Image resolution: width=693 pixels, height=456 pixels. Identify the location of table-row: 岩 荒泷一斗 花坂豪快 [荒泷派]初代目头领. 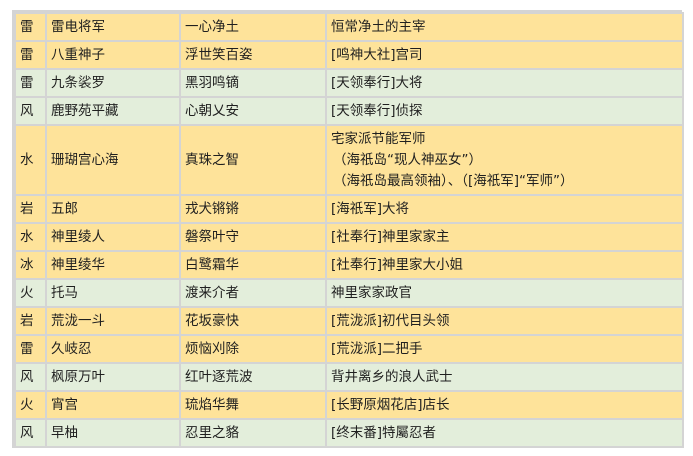
(349, 321).